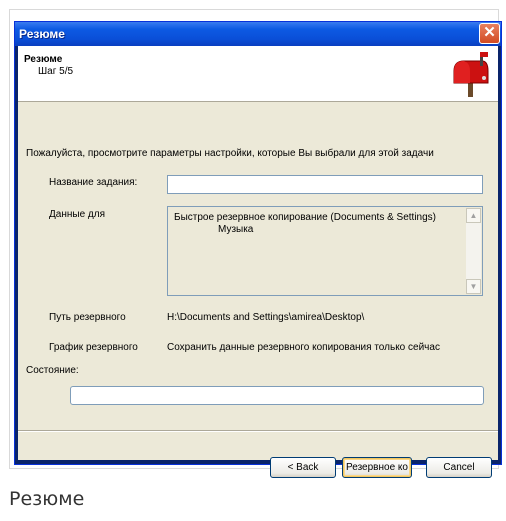 The height and width of the screenshot is (521, 506). I want to click on back-button: < Back, so click(303, 467).